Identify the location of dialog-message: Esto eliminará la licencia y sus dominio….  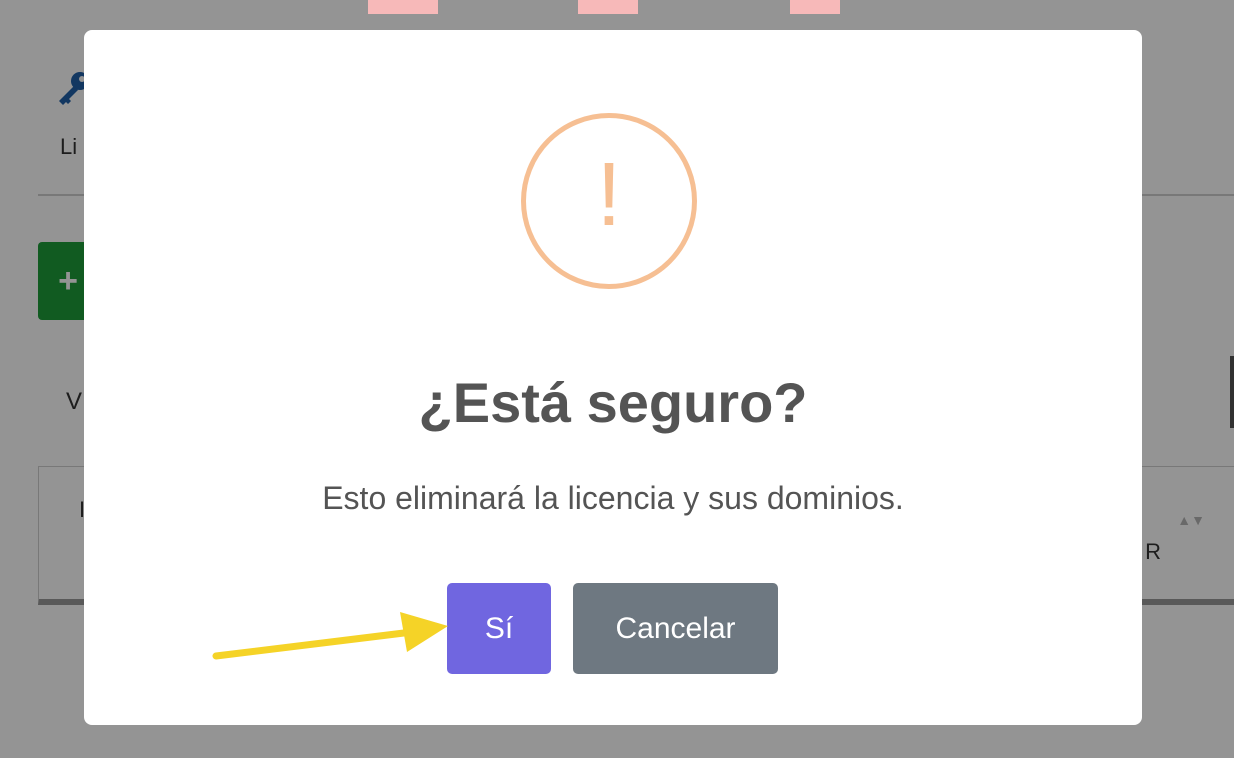
(613, 498).